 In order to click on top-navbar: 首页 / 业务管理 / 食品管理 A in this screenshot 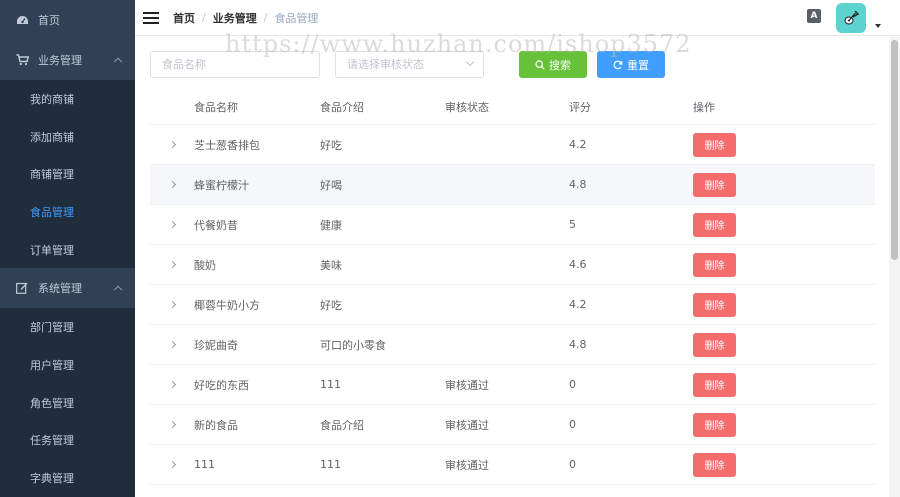, I will do `click(517, 18)`.